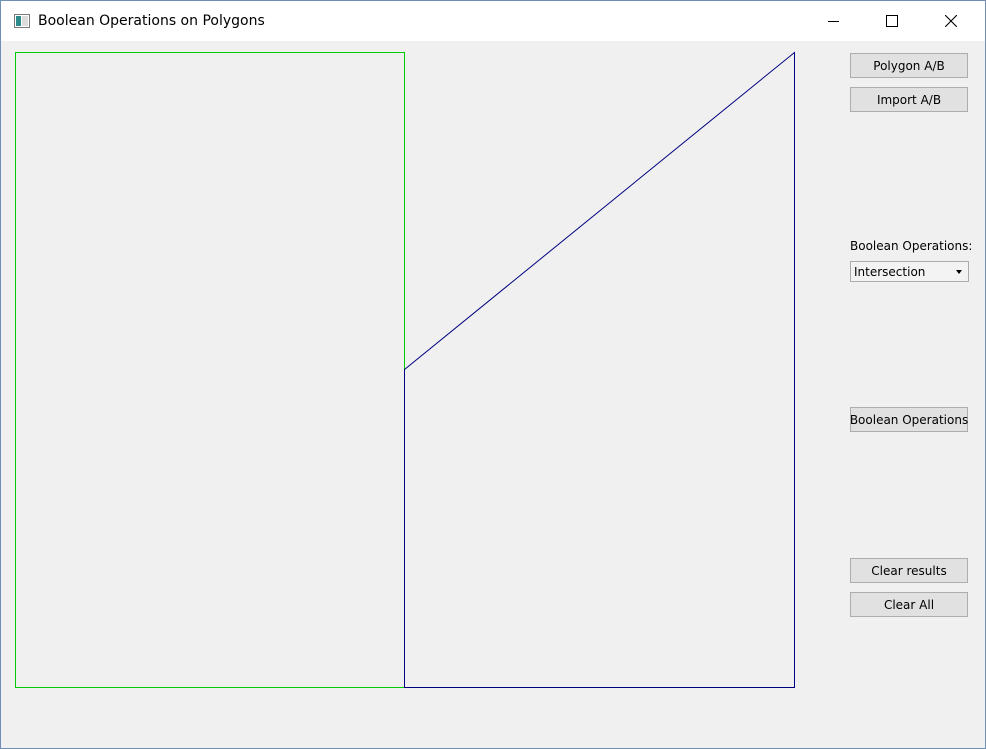  I want to click on maximize-button, so click(892, 21).